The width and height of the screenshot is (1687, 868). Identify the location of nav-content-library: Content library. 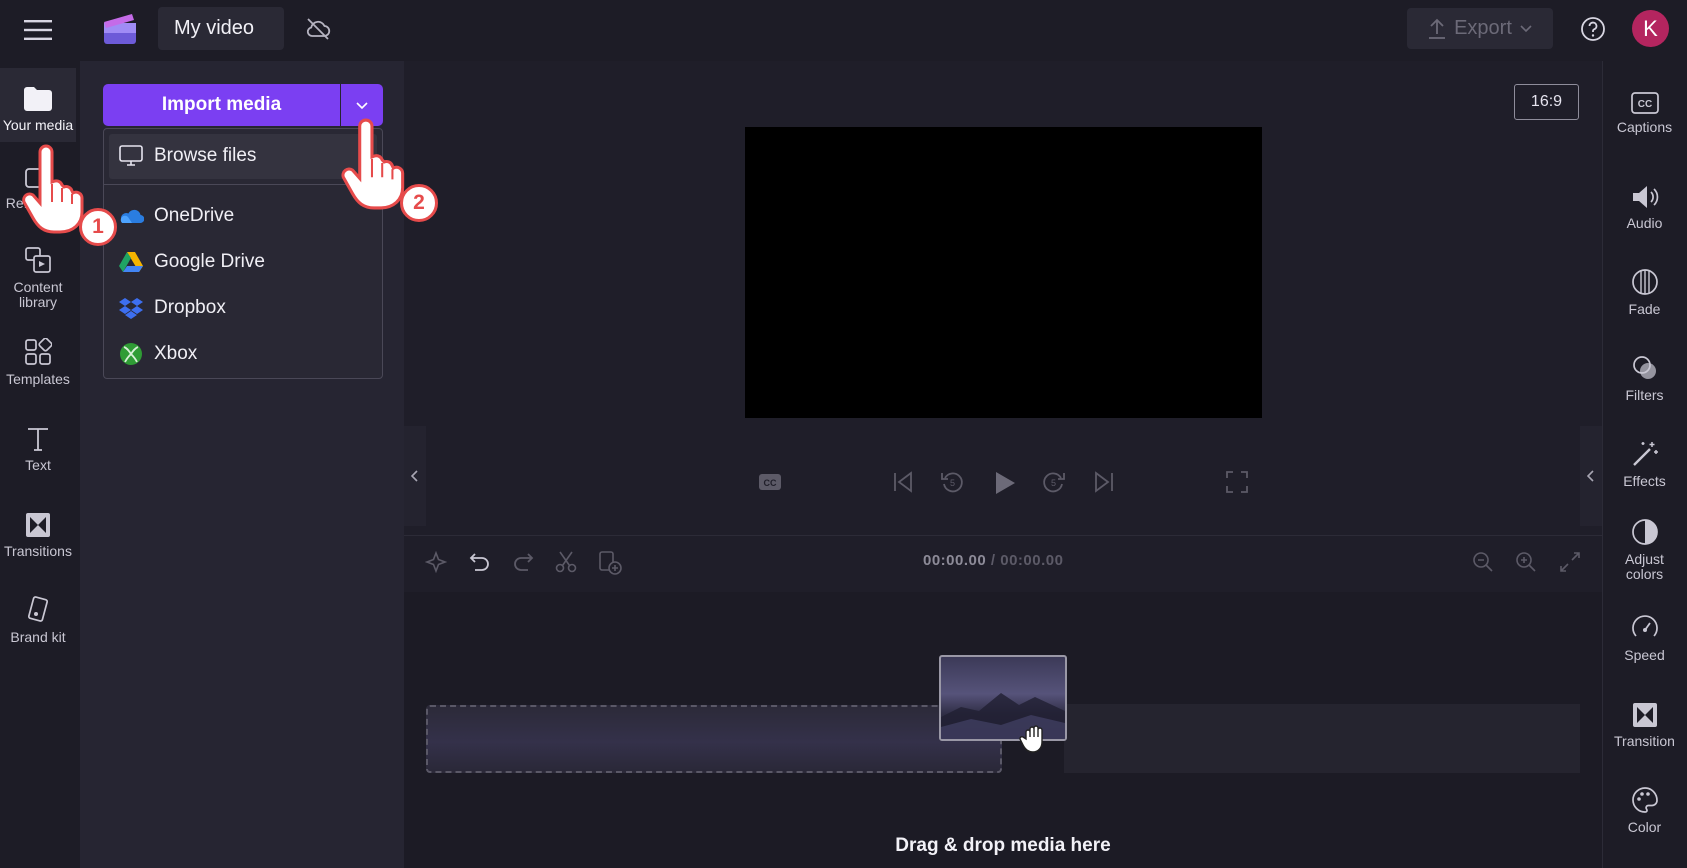
(38, 279).